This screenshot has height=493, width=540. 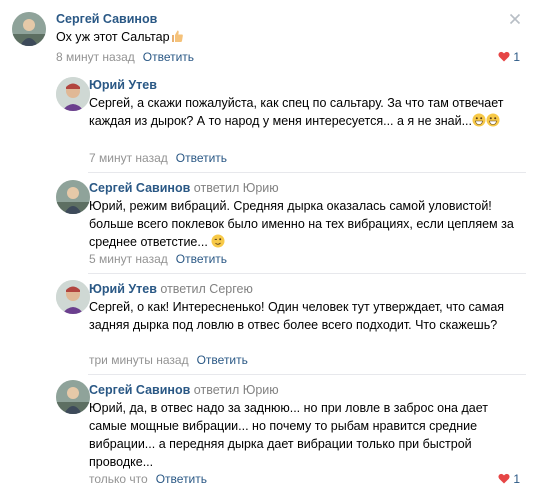 What do you see at coordinates (118, 479) in the screenshot?
I see `timestamp: только что` at bounding box center [118, 479].